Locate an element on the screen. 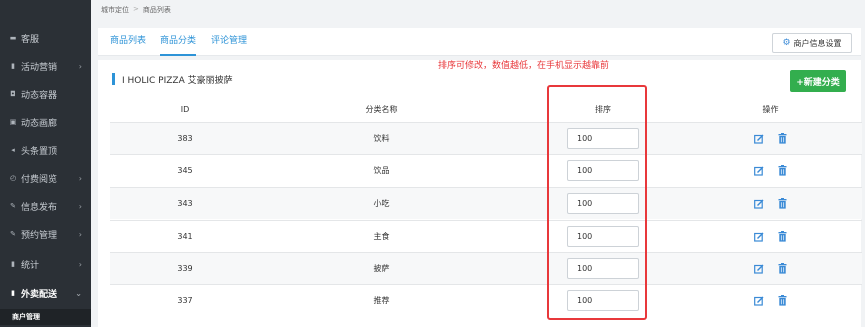 The width and height of the screenshot is (865, 327). merchant-settings-label: 商户信息设置 is located at coordinates (817, 43).